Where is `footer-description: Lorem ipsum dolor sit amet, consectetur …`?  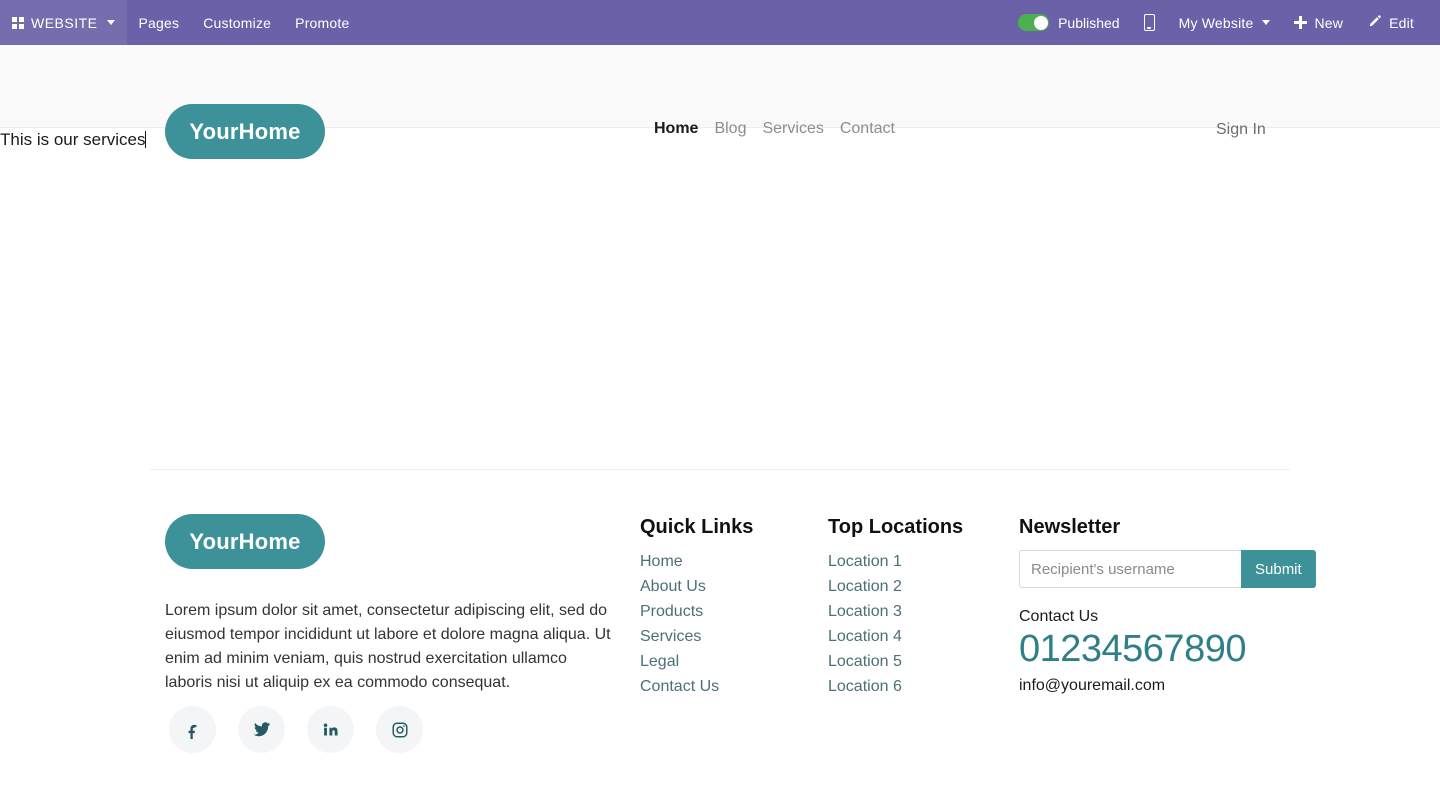 footer-description: Lorem ipsum dolor sit amet, consectetur … is located at coordinates (388, 646).